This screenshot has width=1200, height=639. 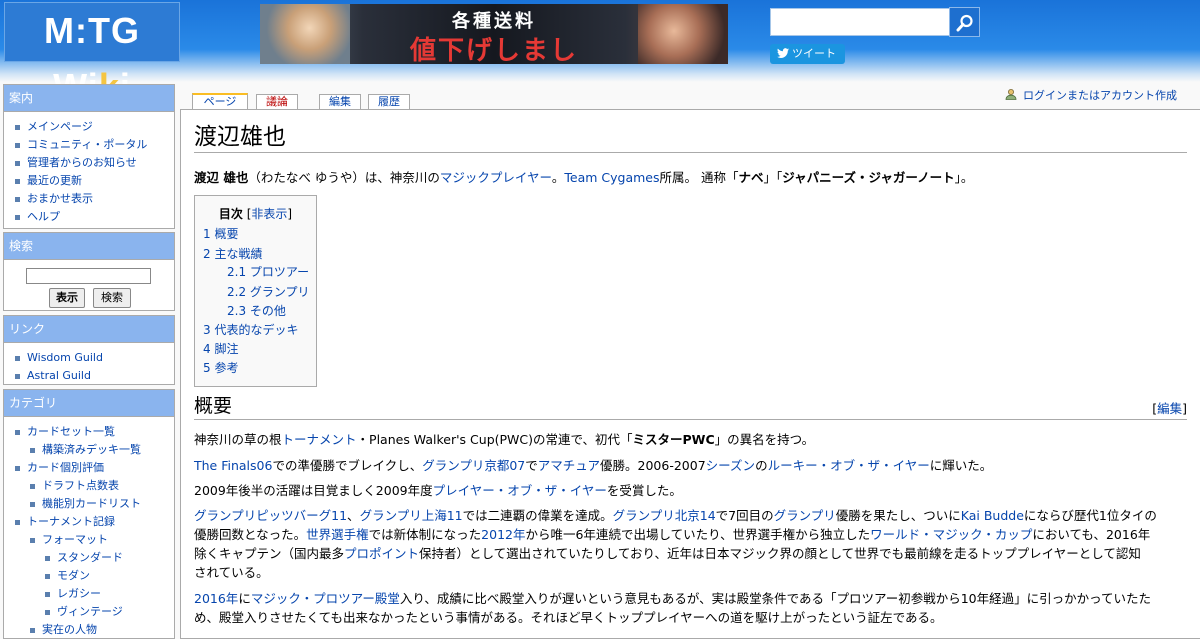 What do you see at coordinates (805, 515) in the screenshot?
I see `link-grand-prix: グランプリ` at bounding box center [805, 515].